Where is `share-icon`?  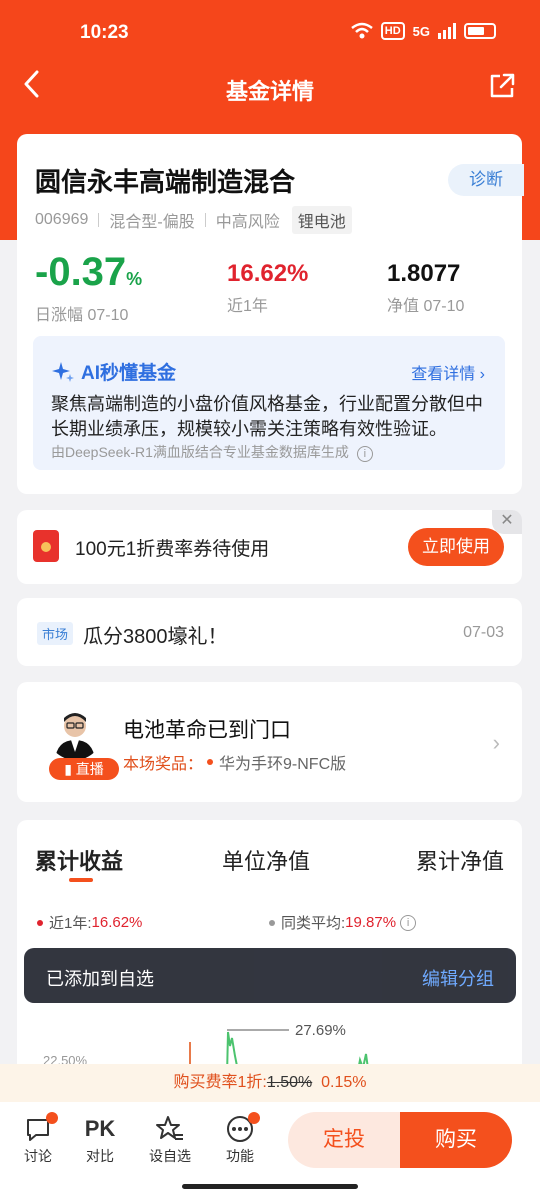
share-icon is located at coordinates (502, 86).